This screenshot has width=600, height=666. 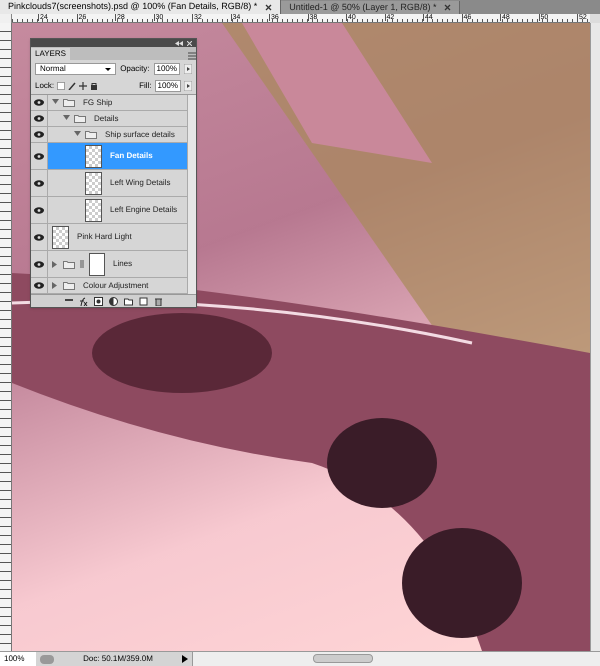 I want to click on dropdown-arrow-icon, so click(x=108, y=69).